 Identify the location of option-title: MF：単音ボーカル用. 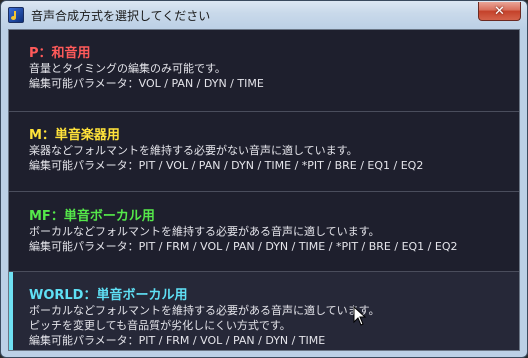
(92, 216).